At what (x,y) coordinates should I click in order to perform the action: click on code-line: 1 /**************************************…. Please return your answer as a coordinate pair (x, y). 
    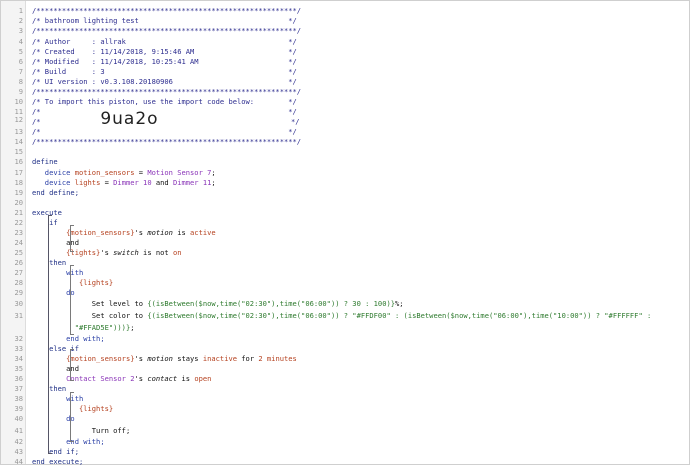
    Looking at the image, I should click on (345, 11).